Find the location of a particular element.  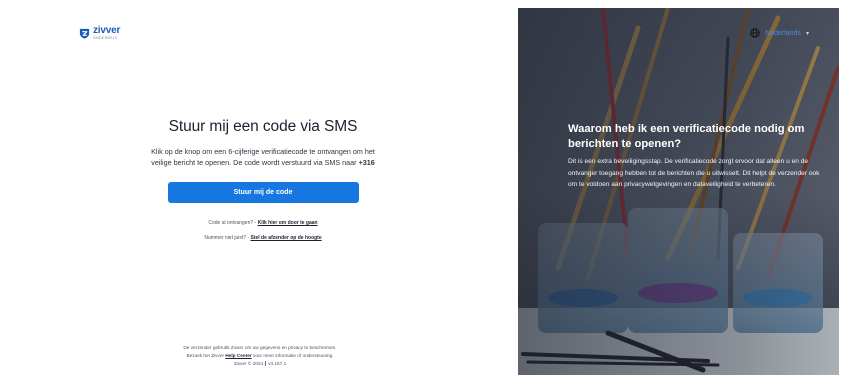

code-received-text: Code al ontvangen? is located at coordinates (231, 223).